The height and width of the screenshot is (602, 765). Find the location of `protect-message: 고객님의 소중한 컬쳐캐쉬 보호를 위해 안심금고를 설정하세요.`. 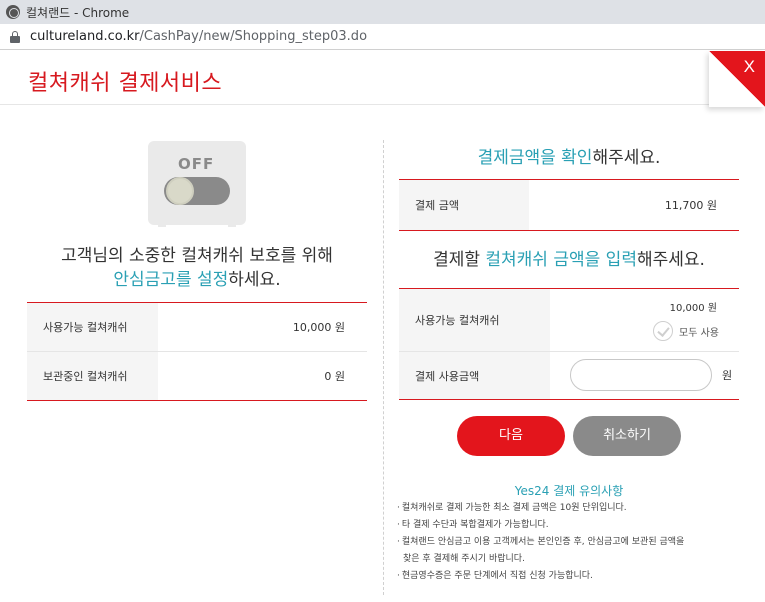

protect-message: 고객님의 소중한 컬쳐캐쉬 보호를 위해 안심금고를 설정하세요. is located at coordinates (197, 268).